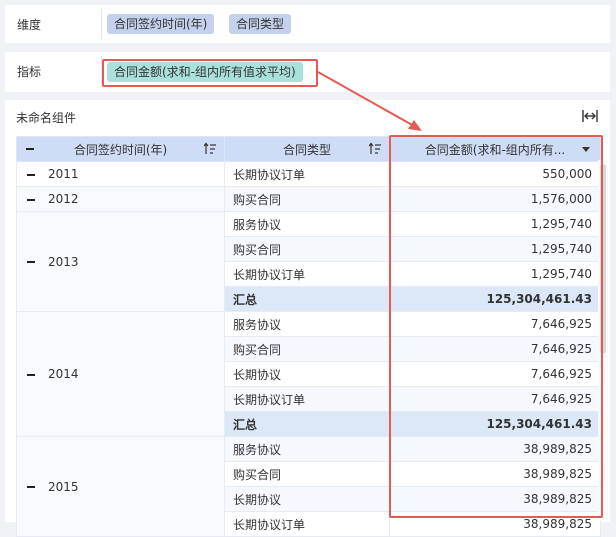 This screenshot has width=616, height=537. I want to click on dimension-pill-contract-type: 合同类型, so click(260, 24).